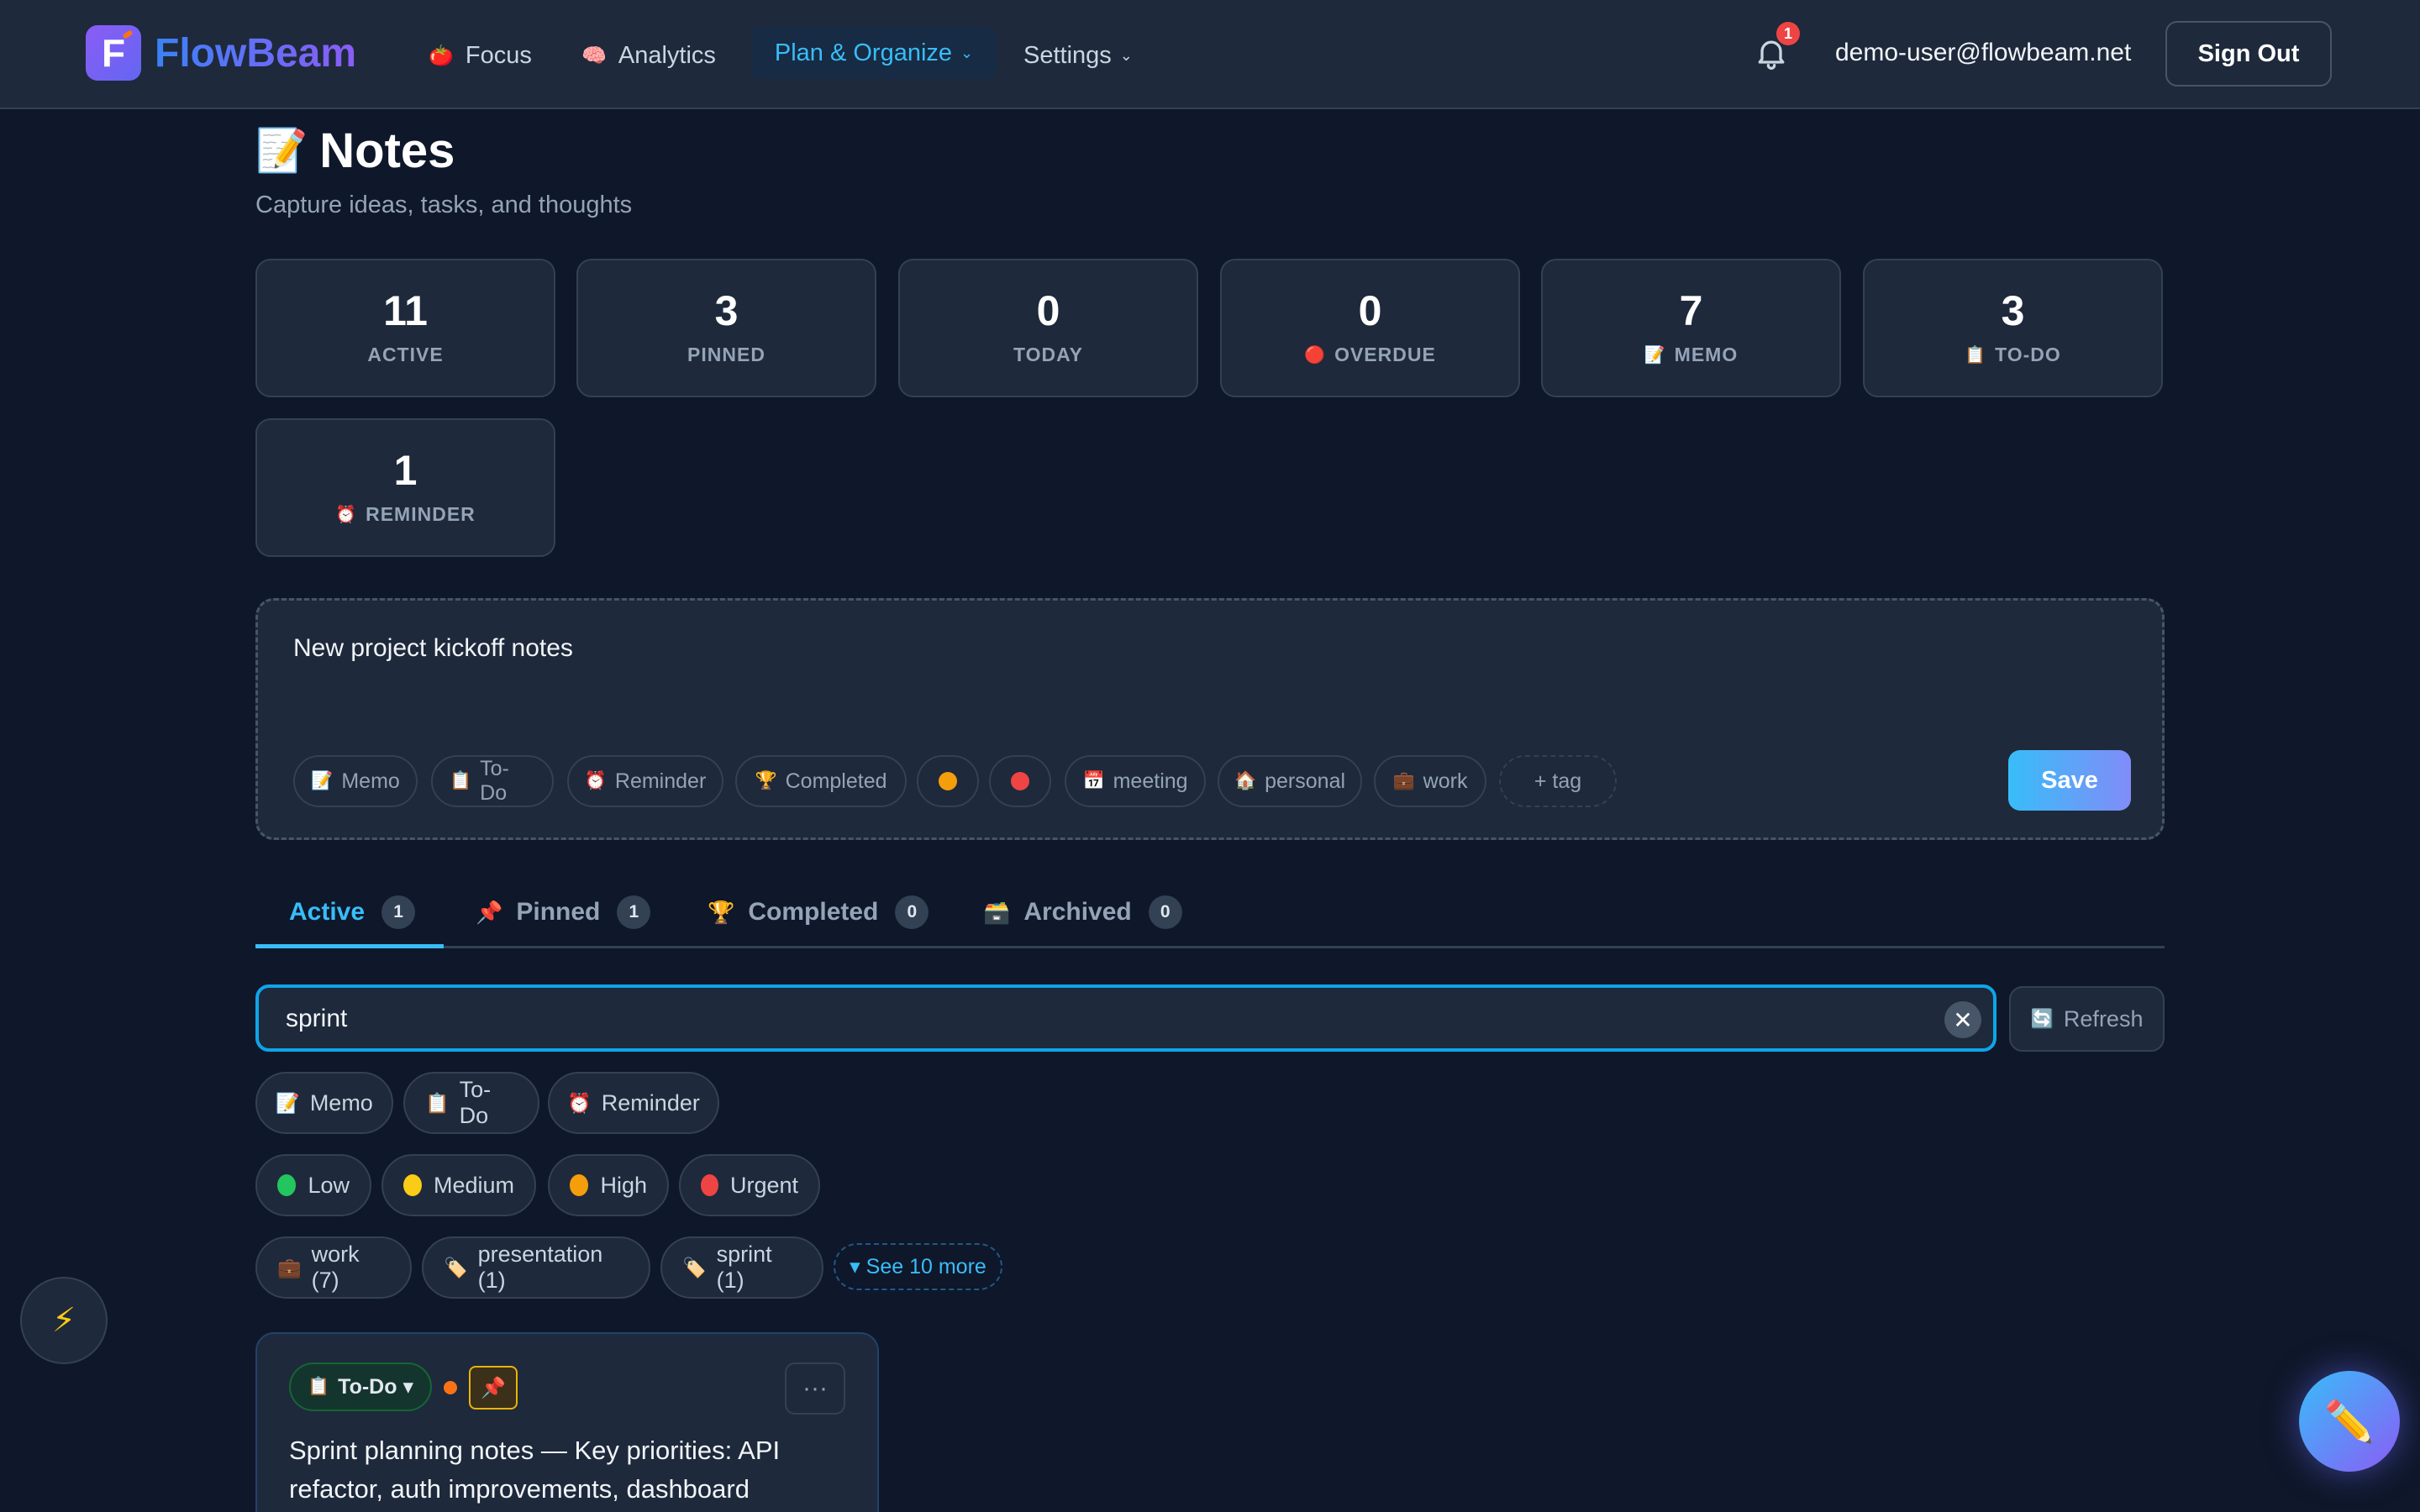 The width and height of the screenshot is (2420, 1512). What do you see at coordinates (721, 912) in the screenshot?
I see `trophy-icon: 🏆` at bounding box center [721, 912].